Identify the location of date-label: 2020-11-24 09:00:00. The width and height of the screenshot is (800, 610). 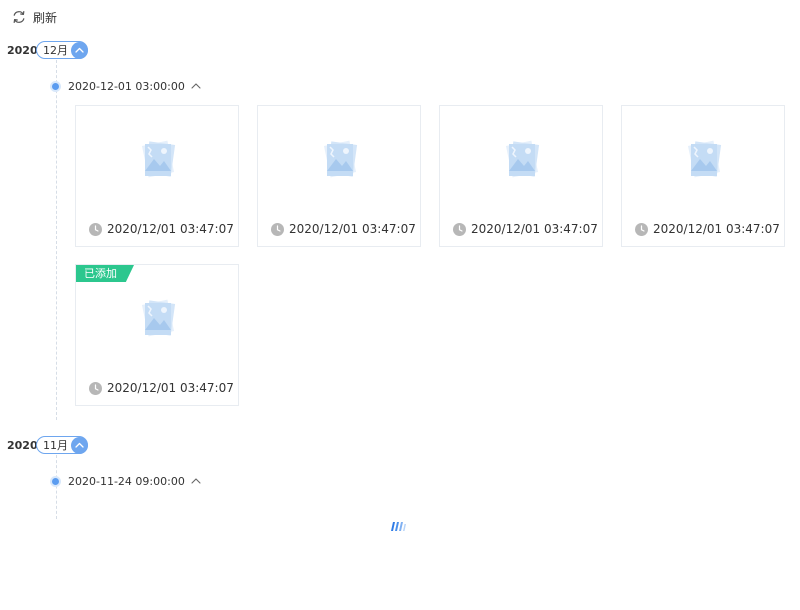
(126, 481).